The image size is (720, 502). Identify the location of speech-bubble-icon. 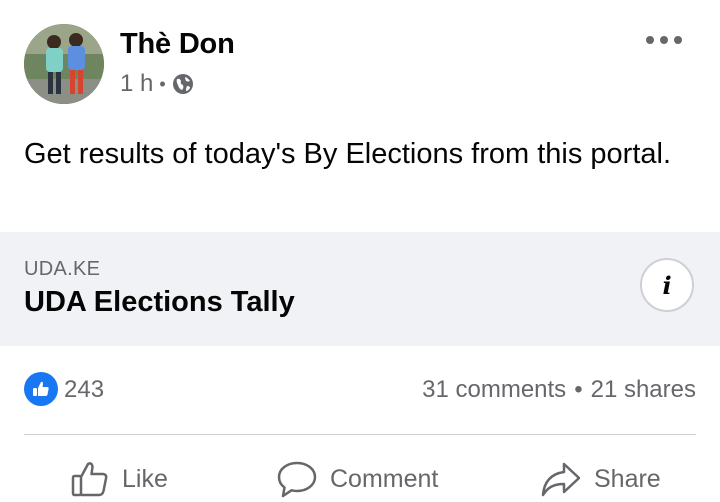
(297, 479).